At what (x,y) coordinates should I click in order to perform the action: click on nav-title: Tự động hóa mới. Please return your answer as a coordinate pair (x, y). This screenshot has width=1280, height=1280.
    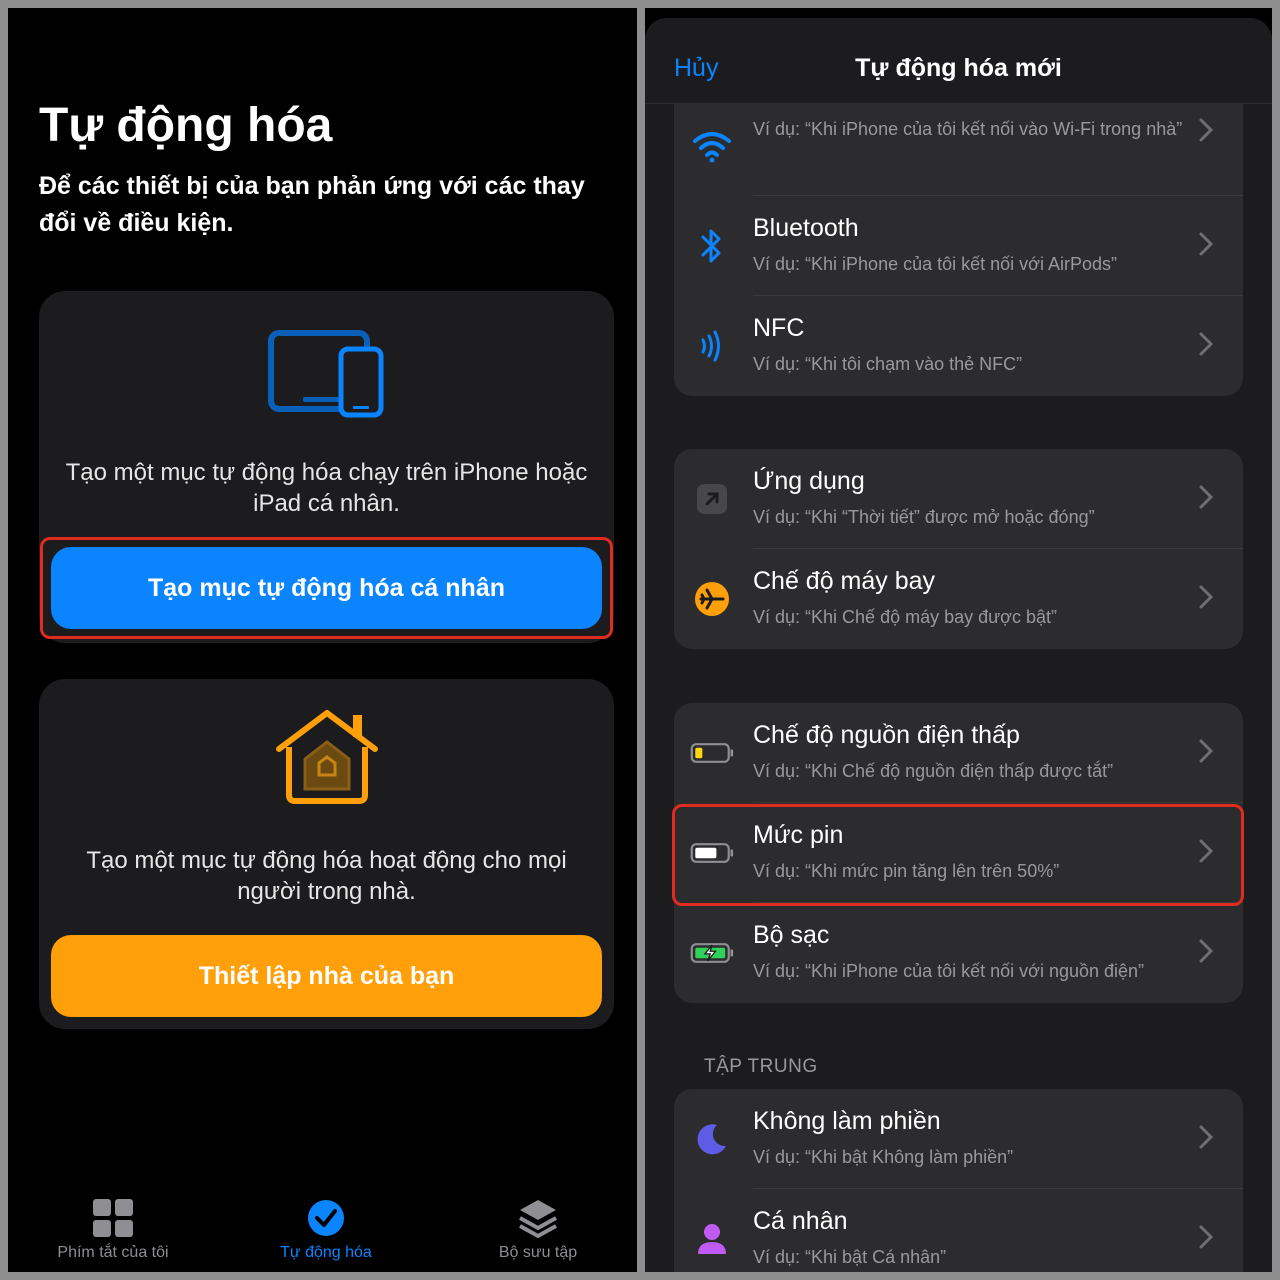
    Looking at the image, I should click on (958, 68).